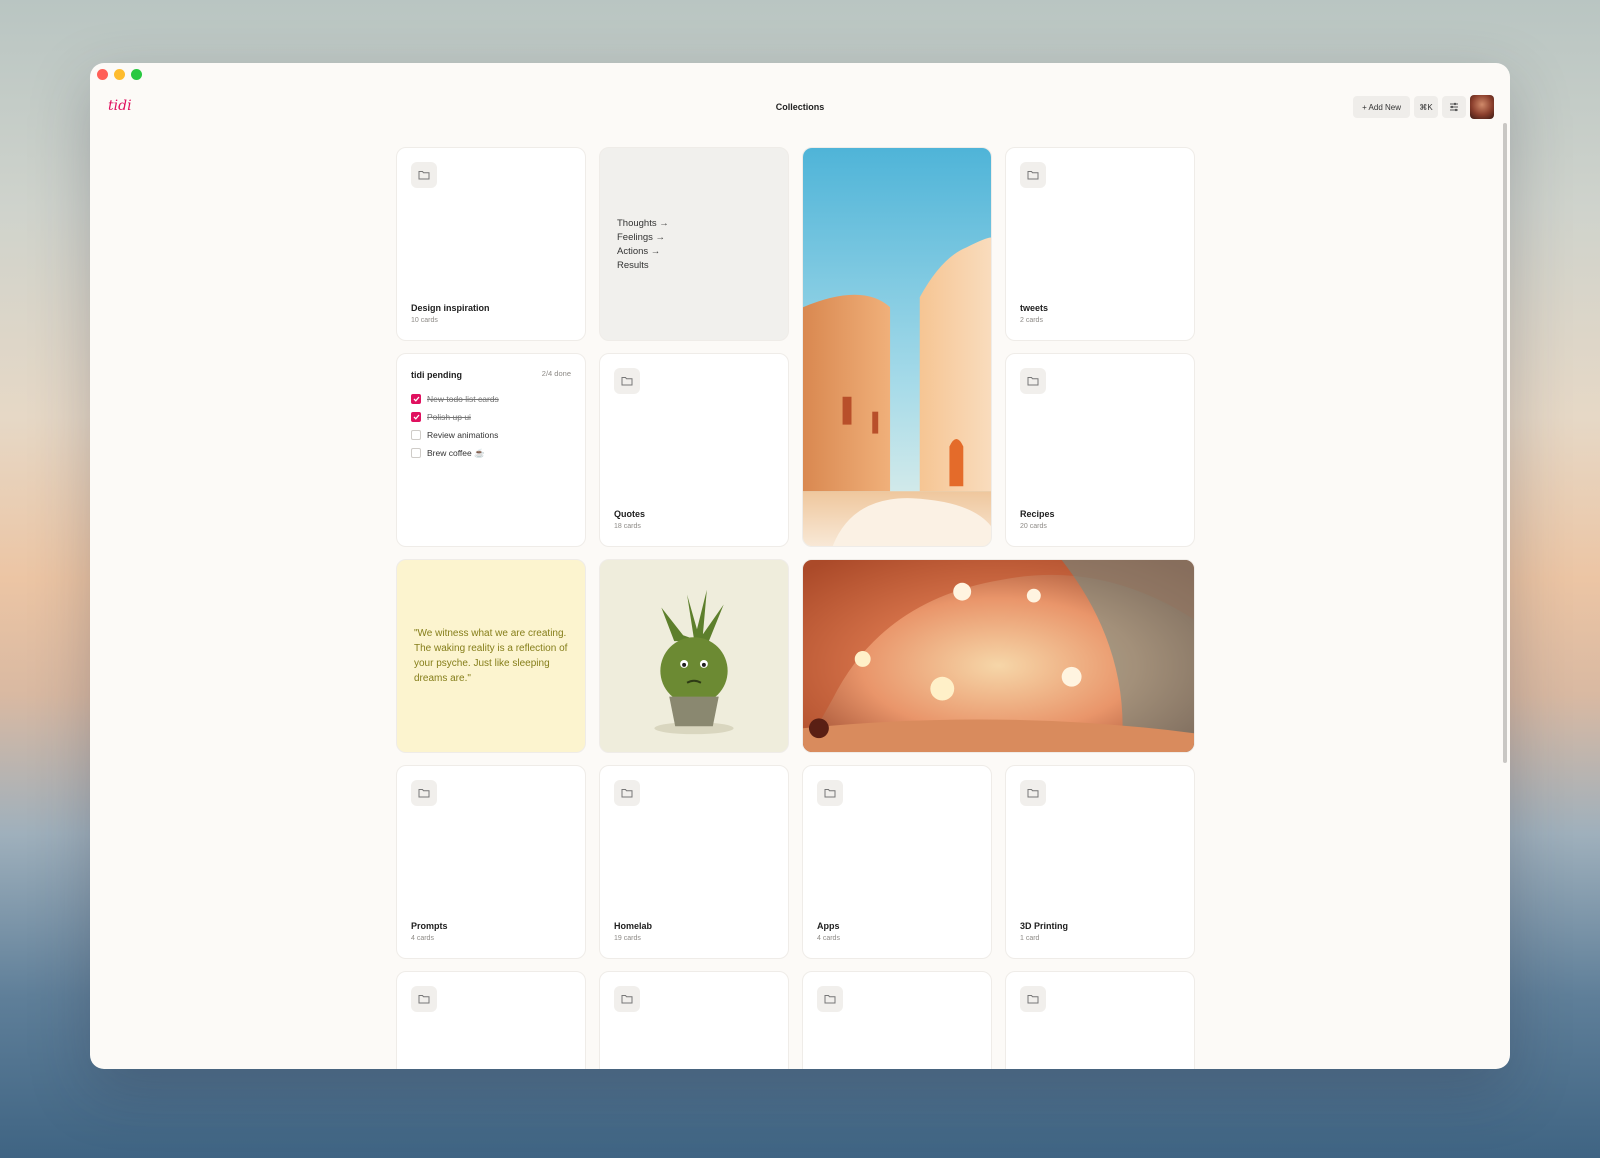  What do you see at coordinates (897, 862) in the screenshot?
I see `collection-card-apps: Apps 4 cards` at bounding box center [897, 862].